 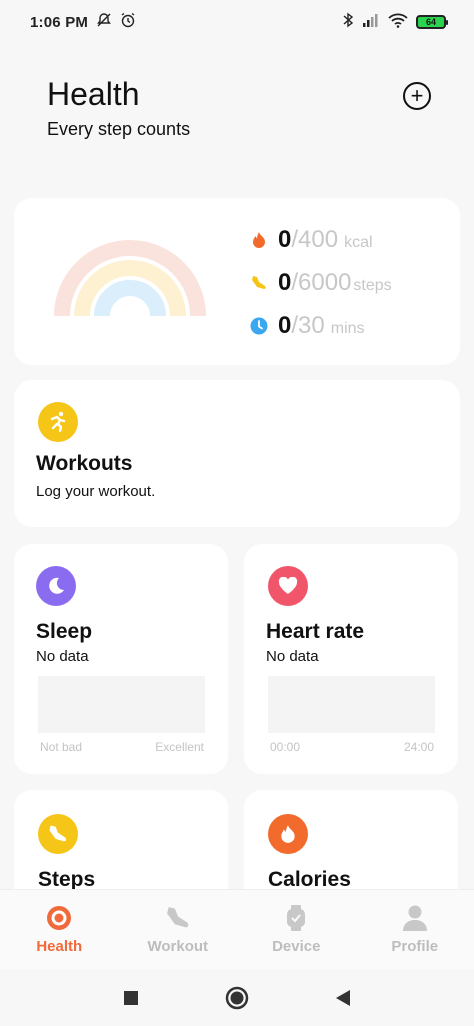 What do you see at coordinates (315, 239) in the screenshot?
I see `calories-target: /400` at bounding box center [315, 239].